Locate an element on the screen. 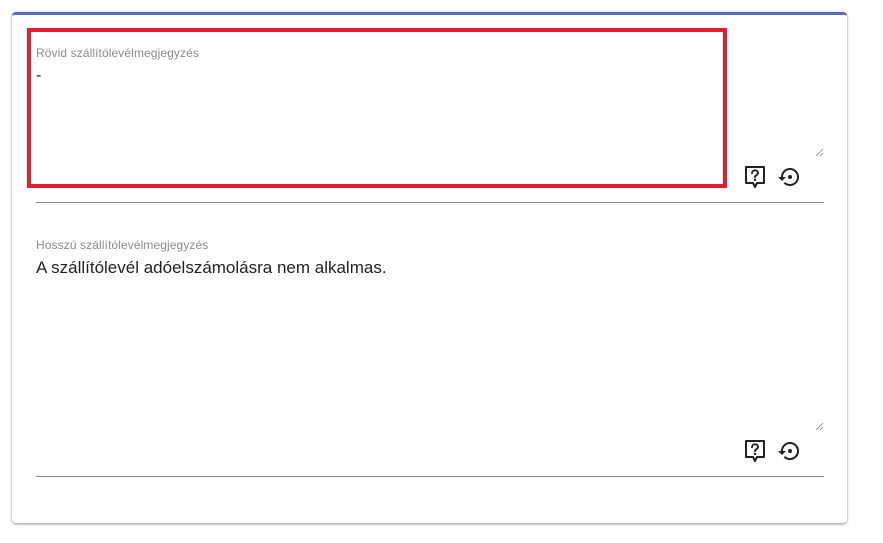 This screenshot has width=883, height=543. long-note-help-button is located at coordinates (755, 451).